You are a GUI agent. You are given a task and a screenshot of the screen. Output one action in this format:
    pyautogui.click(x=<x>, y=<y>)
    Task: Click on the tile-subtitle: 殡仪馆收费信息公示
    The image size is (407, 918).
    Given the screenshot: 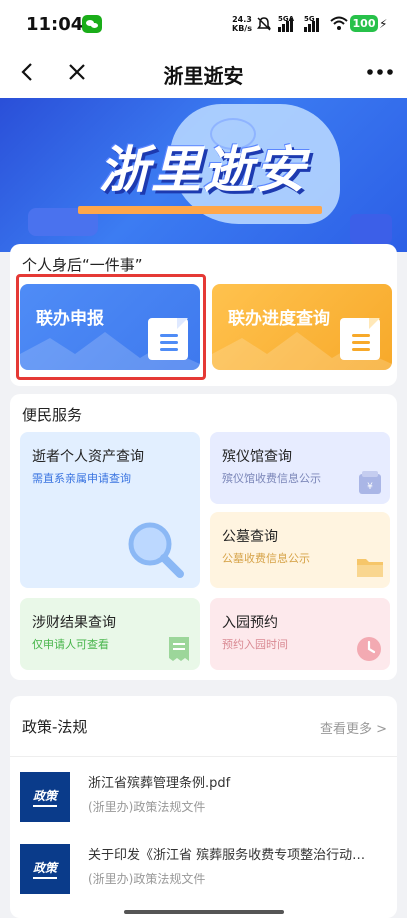 What is the action you would take?
    pyautogui.click(x=271, y=478)
    